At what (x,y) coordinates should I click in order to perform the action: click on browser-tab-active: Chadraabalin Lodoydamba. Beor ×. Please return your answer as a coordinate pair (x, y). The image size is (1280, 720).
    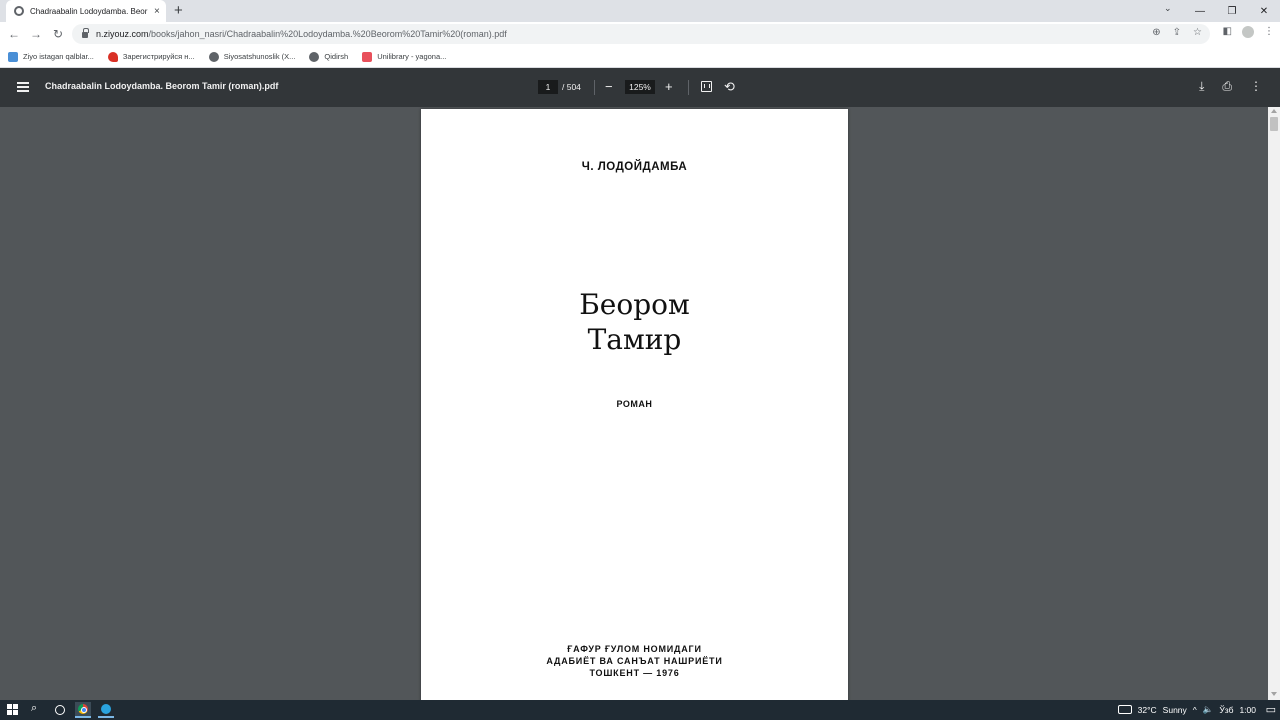
    Looking at the image, I should click on (86, 11).